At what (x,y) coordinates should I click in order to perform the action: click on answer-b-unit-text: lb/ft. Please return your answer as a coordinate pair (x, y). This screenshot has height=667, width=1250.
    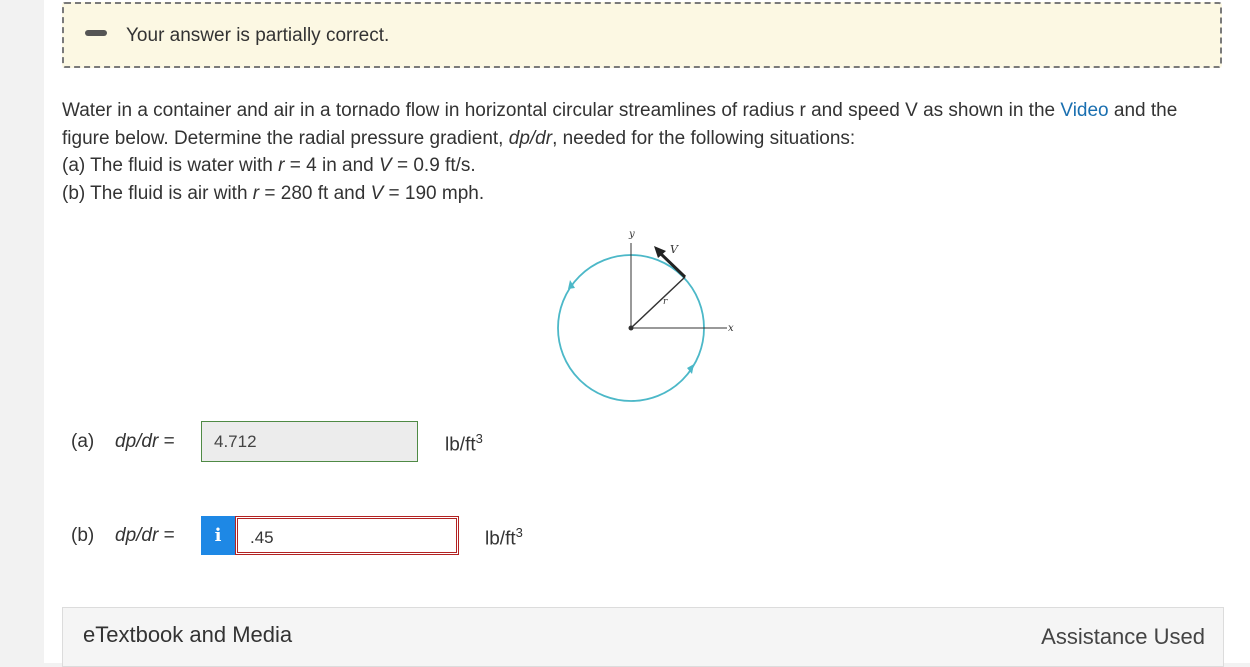
    Looking at the image, I should click on (500, 539).